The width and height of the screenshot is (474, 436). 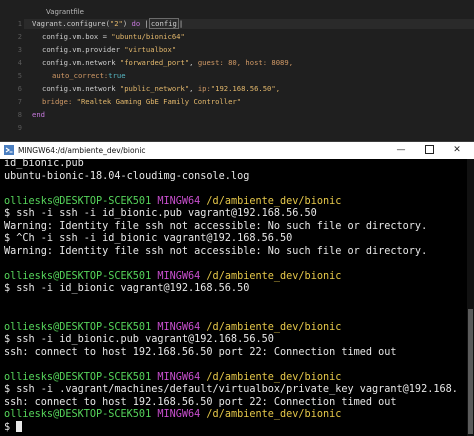 I want to click on code-token: "forwarded_port", so click(x=154, y=62).